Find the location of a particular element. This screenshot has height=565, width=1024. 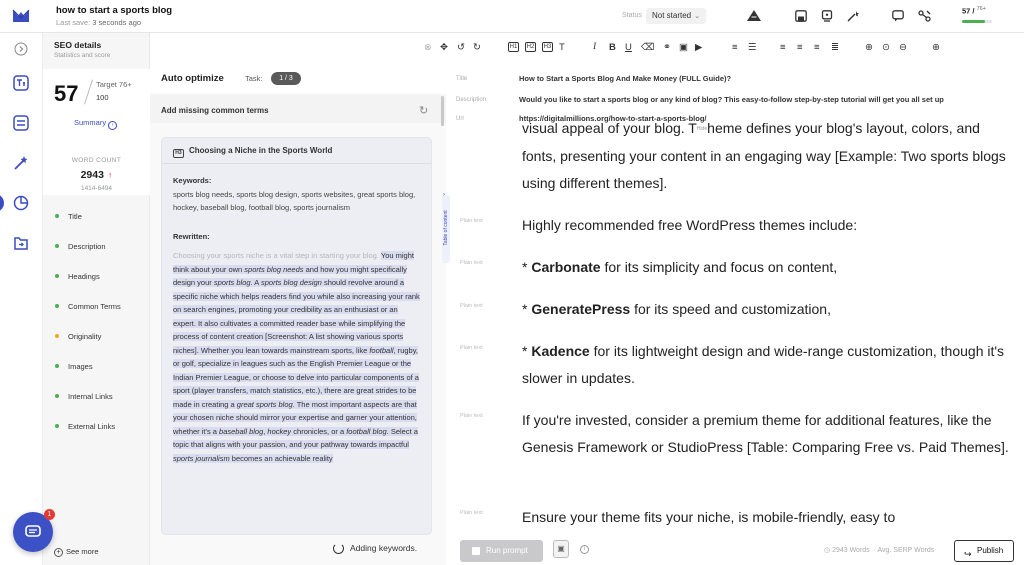

refresh-icon: ↻ is located at coordinates (423, 110).